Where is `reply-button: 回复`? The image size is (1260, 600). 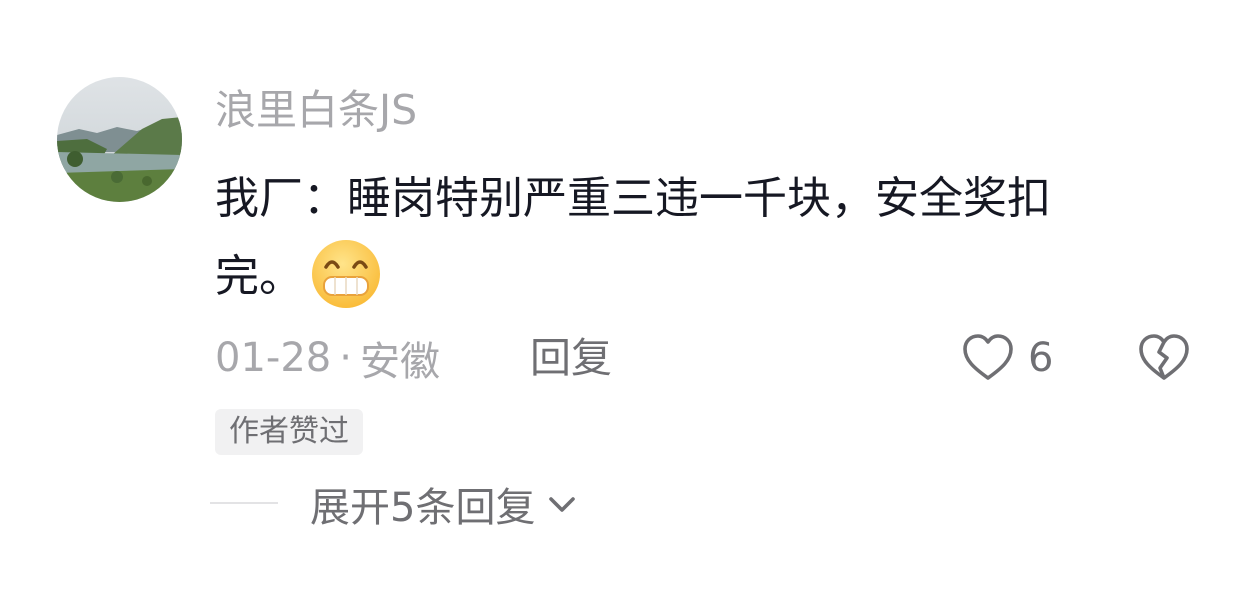 reply-button: 回复 is located at coordinates (571, 358).